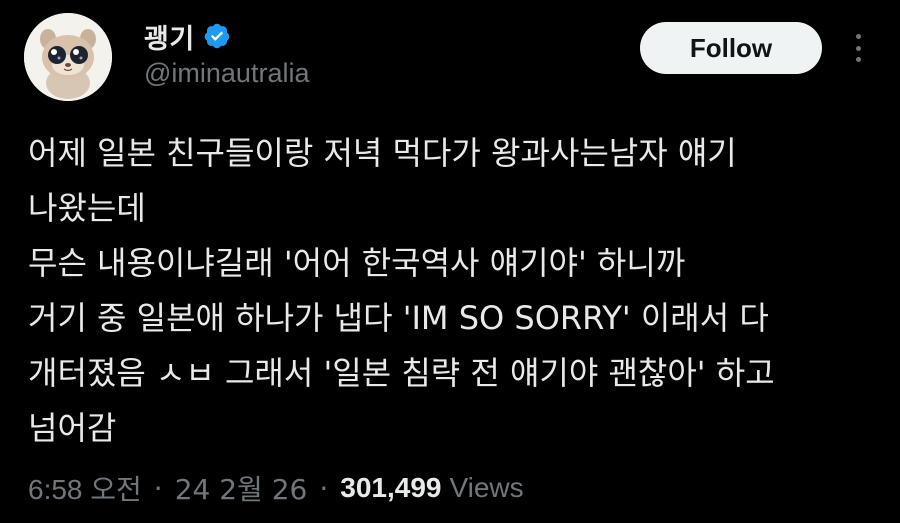 The width and height of the screenshot is (900, 523). I want to click on tweet-line: 무슨 내용이냐길래 '어어 한국역사 얘기야' 하니까, so click(357, 263).